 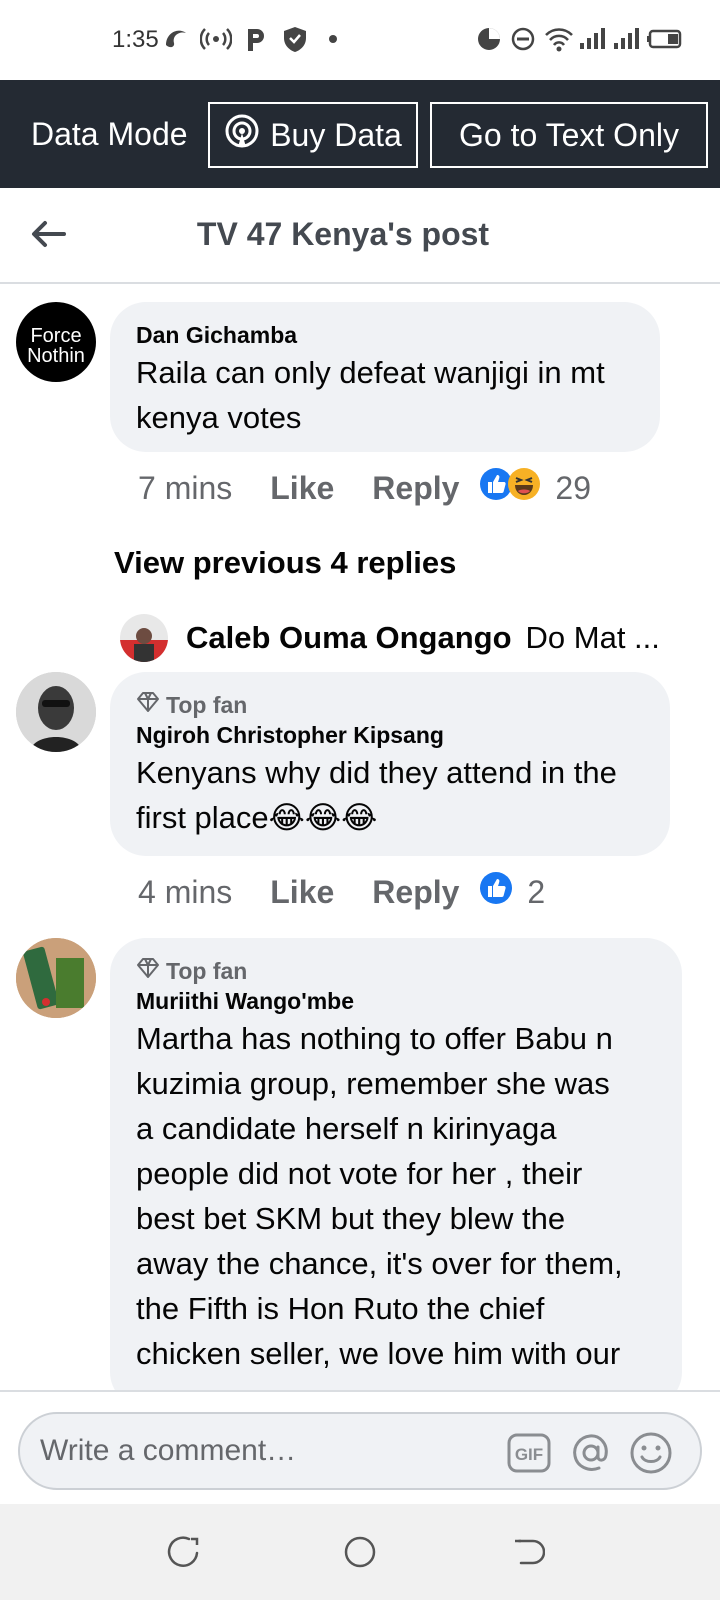 What do you see at coordinates (184, 1552) in the screenshot?
I see `recent-apps-button` at bounding box center [184, 1552].